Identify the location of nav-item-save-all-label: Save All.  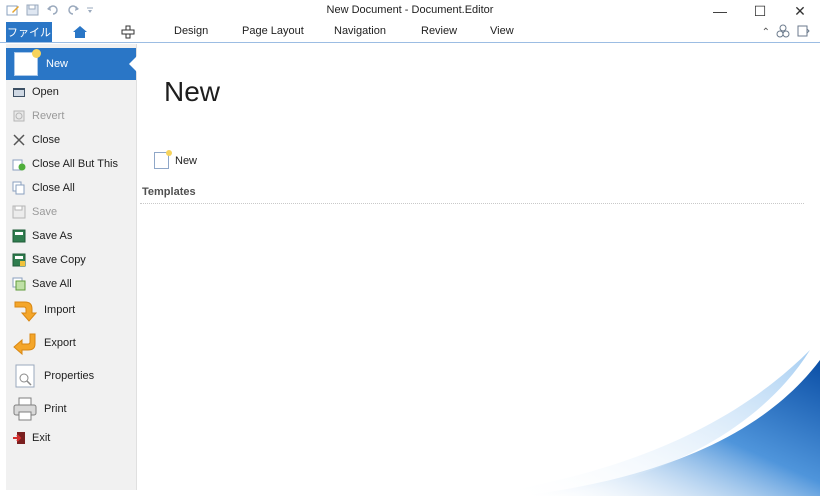
(52, 284).